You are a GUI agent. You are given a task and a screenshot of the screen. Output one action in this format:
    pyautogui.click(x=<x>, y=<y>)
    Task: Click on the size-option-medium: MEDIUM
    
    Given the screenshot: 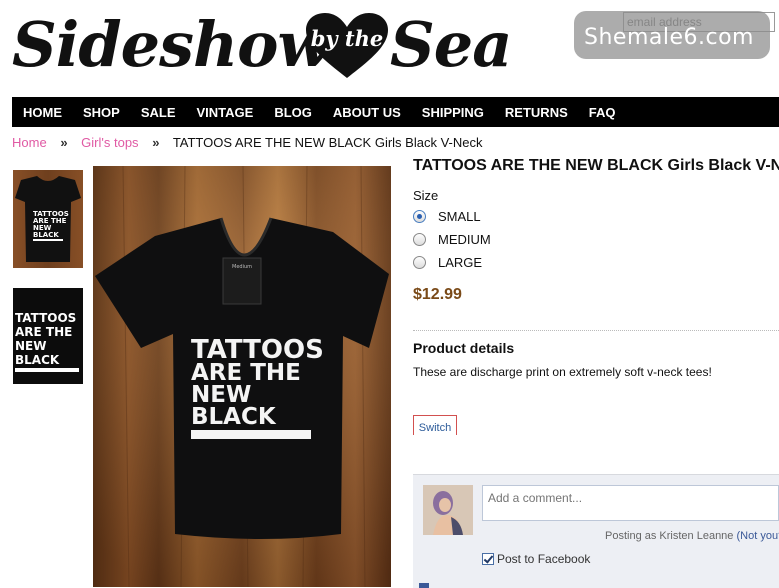 What is the action you would take?
    pyautogui.click(x=452, y=239)
    